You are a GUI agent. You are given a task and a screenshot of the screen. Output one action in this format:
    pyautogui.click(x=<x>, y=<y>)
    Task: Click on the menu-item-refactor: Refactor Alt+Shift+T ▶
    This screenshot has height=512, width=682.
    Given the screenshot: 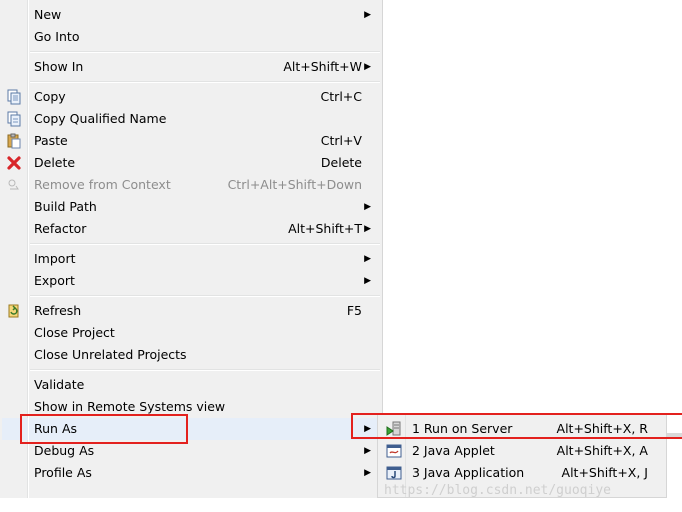 What is the action you would take?
    pyautogui.click(x=191, y=229)
    